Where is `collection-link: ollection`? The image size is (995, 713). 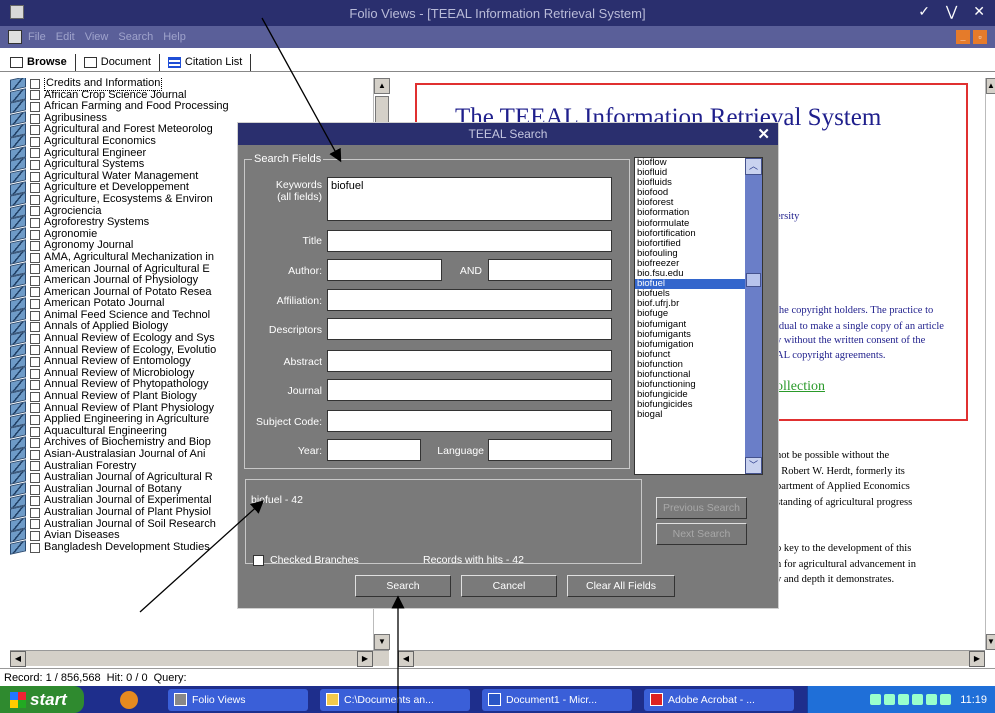 collection-link: ollection is located at coordinates (800, 387).